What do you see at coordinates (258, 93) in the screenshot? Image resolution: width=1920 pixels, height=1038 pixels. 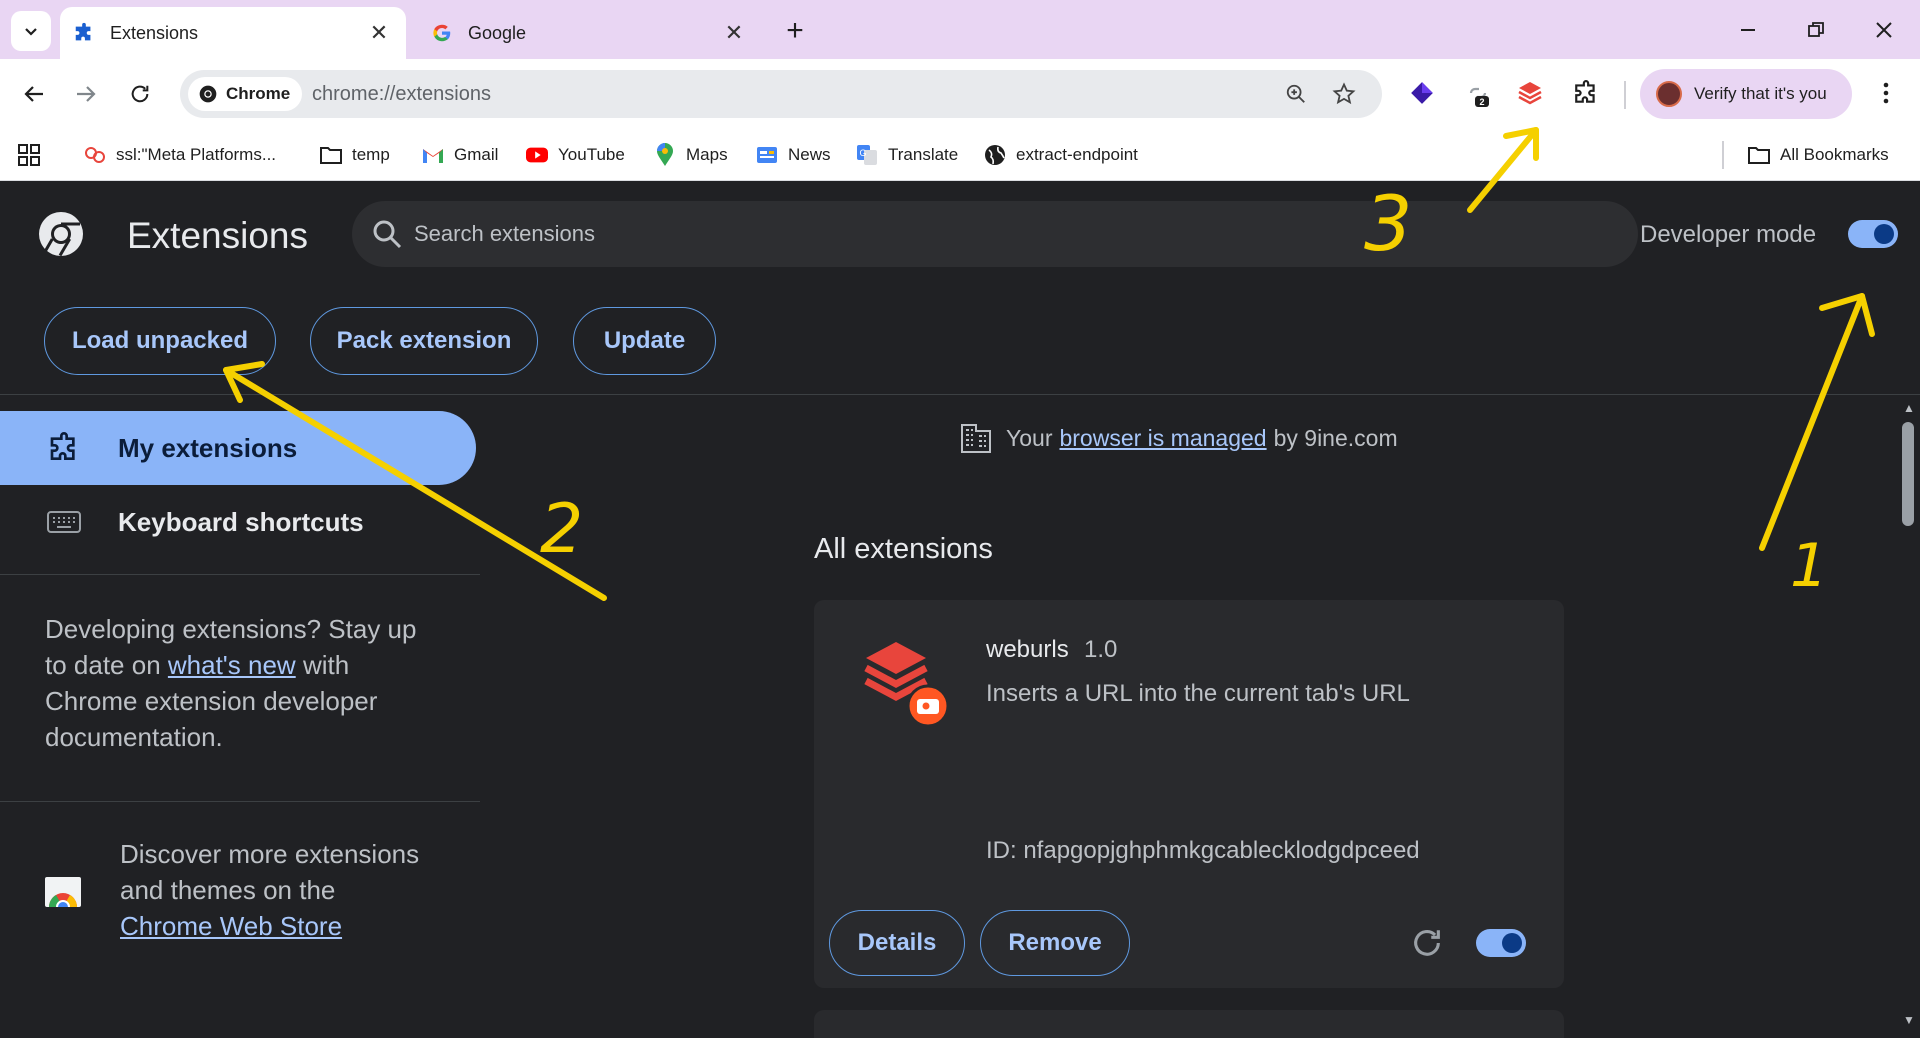 I see `chip-label: Chrome` at bounding box center [258, 93].